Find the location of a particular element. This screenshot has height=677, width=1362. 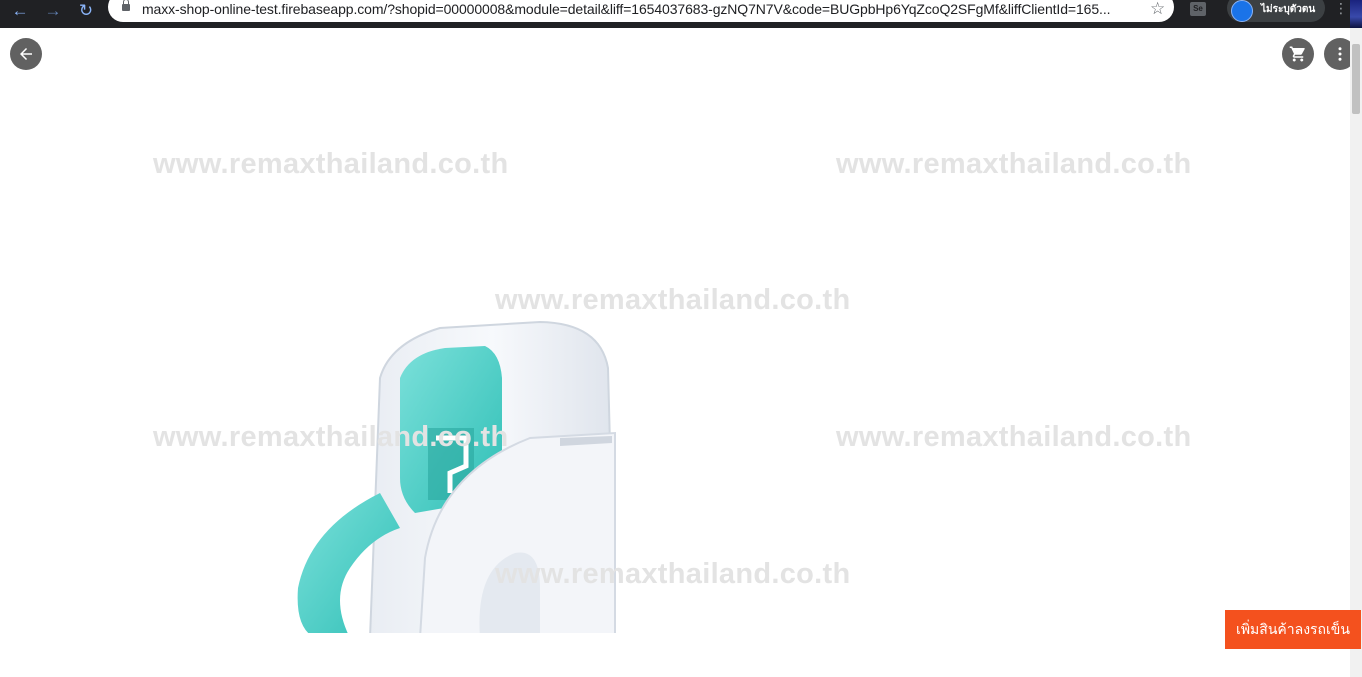

browser-forward-icon: → is located at coordinates (53, 10).